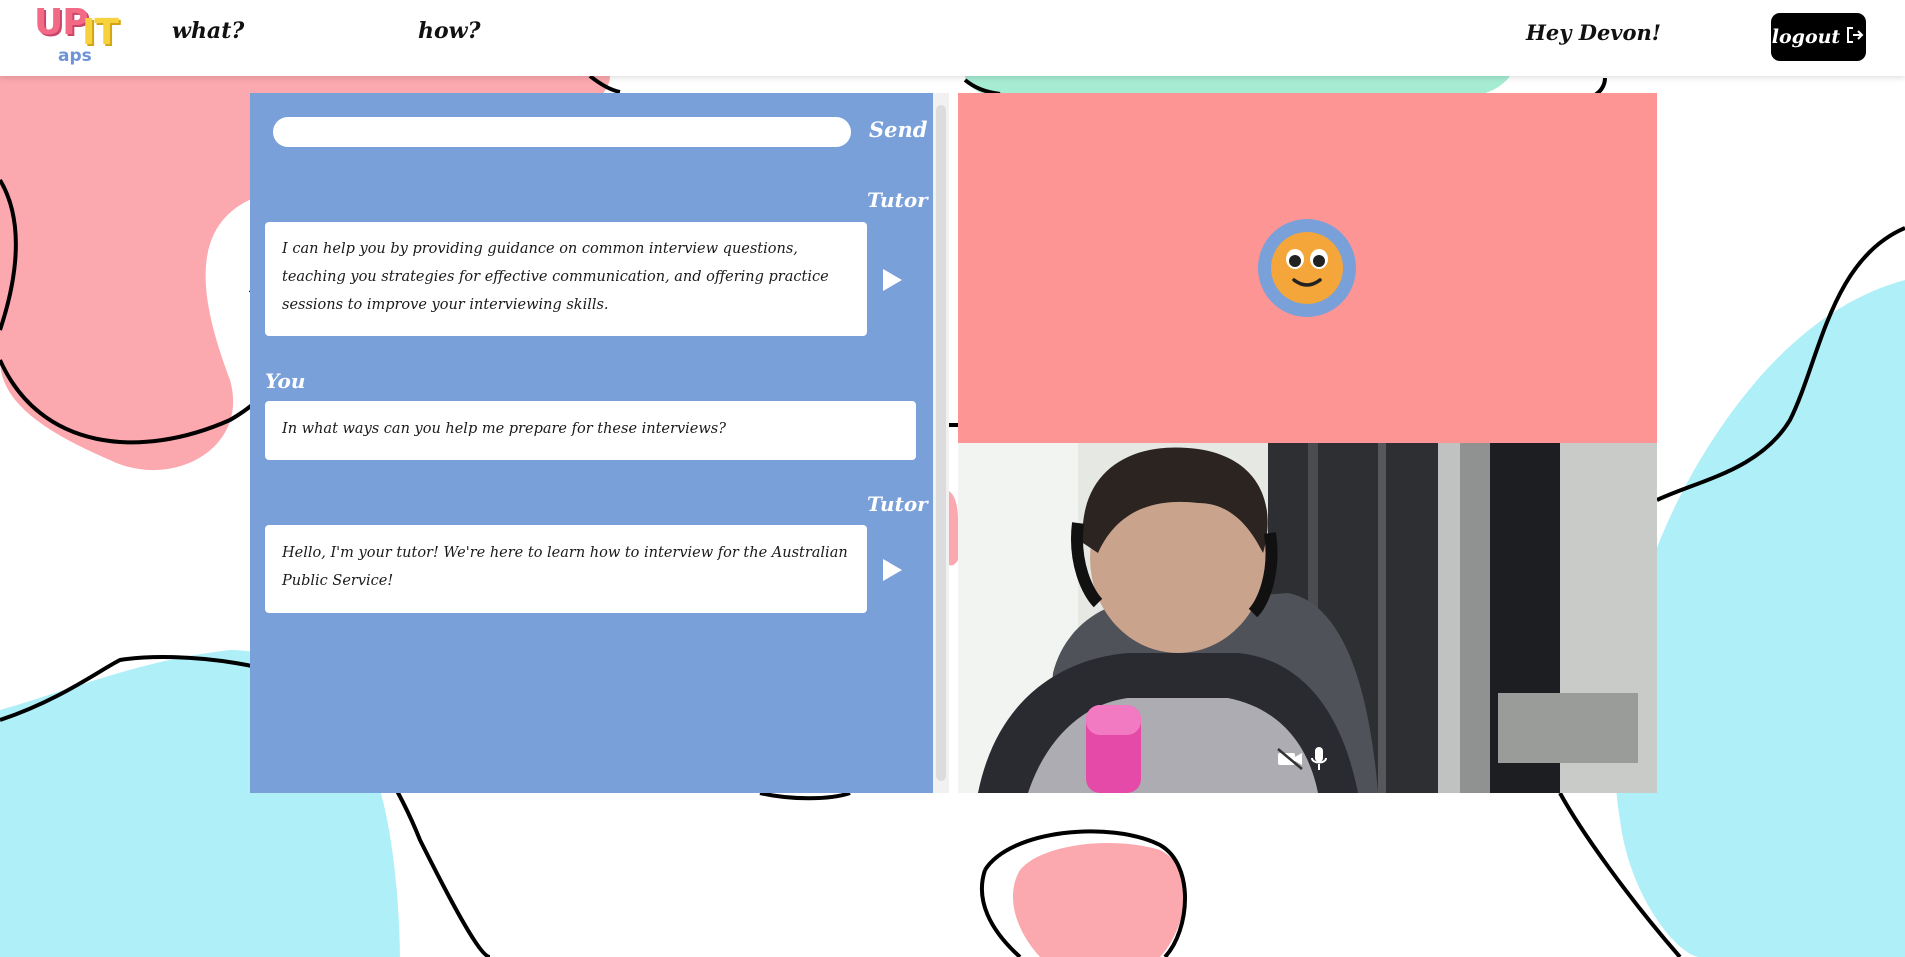 The height and width of the screenshot is (957, 1905). Describe the element at coordinates (1593, 32) in the screenshot. I see `user-greeting: Hey Devon!` at that location.